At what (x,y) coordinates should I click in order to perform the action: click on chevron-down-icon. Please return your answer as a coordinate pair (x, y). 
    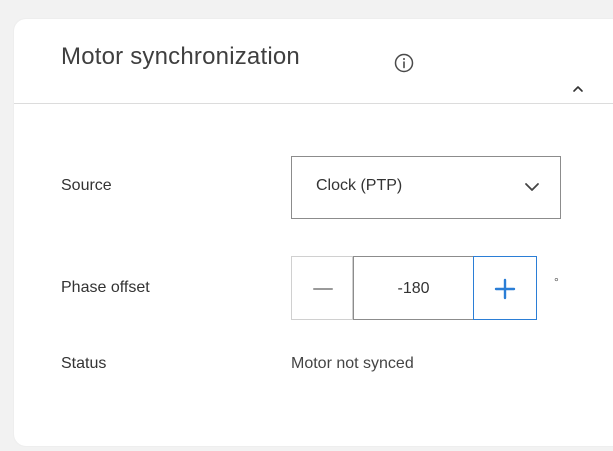
    Looking at the image, I should click on (532, 187).